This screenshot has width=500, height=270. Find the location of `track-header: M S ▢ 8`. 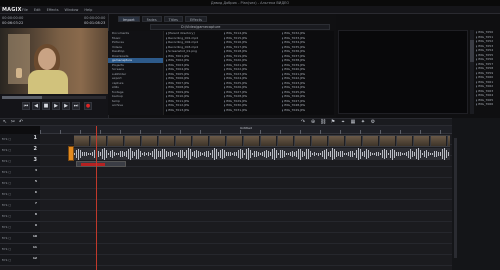

track-header: M S ▢ 8 is located at coordinates (20, 216).